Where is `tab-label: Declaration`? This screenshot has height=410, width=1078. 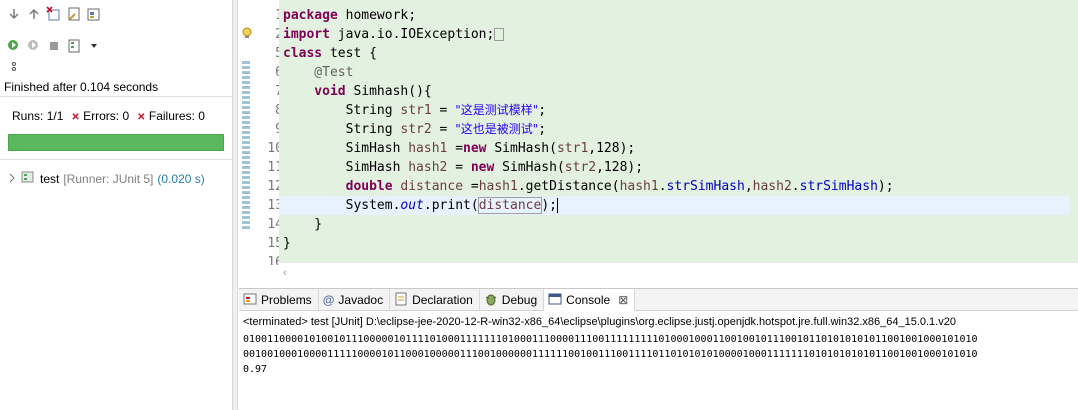 tab-label: Declaration is located at coordinates (442, 300).